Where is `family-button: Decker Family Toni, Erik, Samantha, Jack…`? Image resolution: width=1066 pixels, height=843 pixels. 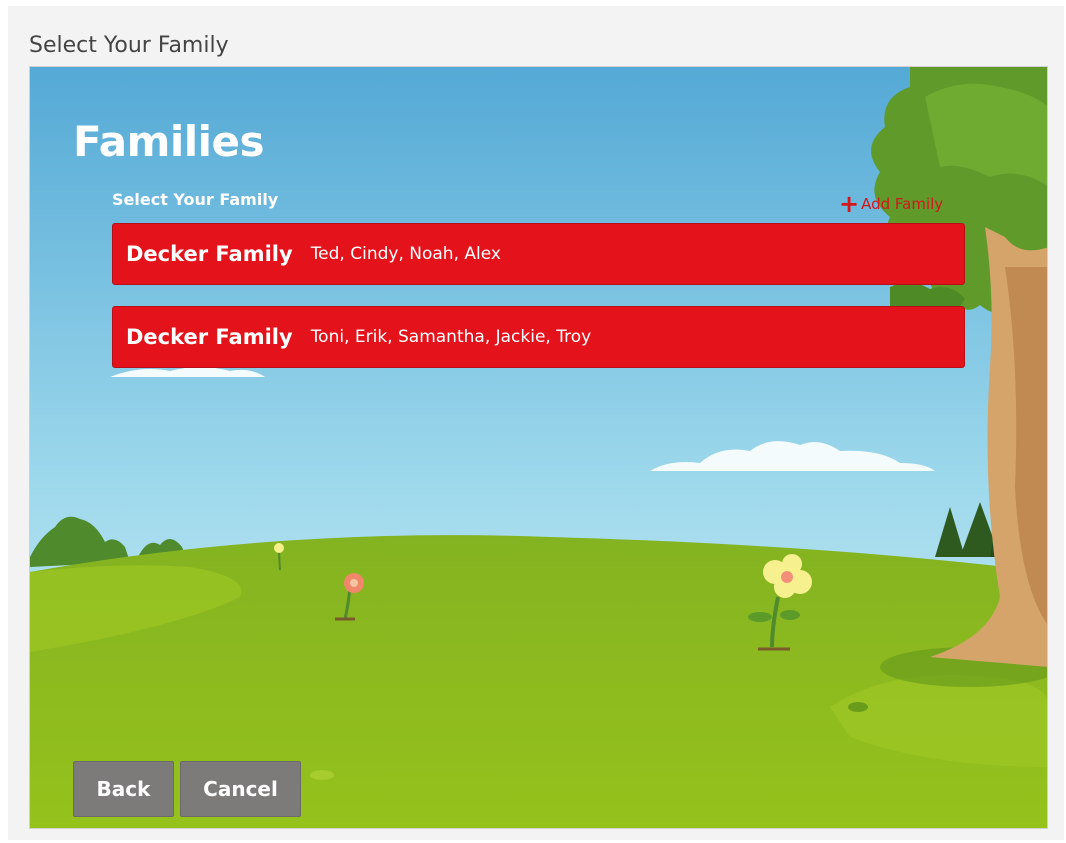 family-button: Decker Family Toni, Erik, Samantha, Jack… is located at coordinates (538, 337).